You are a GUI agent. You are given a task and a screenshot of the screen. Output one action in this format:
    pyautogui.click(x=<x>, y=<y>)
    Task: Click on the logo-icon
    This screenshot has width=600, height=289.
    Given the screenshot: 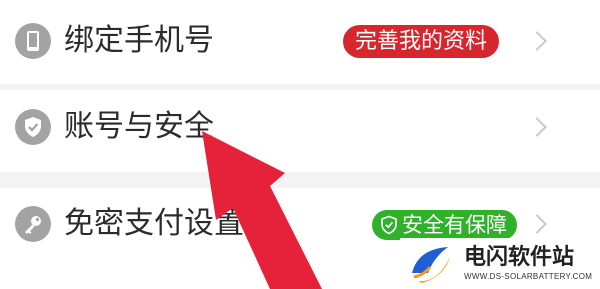 What is the action you would take?
    pyautogui.click(x=431, y=264)
    